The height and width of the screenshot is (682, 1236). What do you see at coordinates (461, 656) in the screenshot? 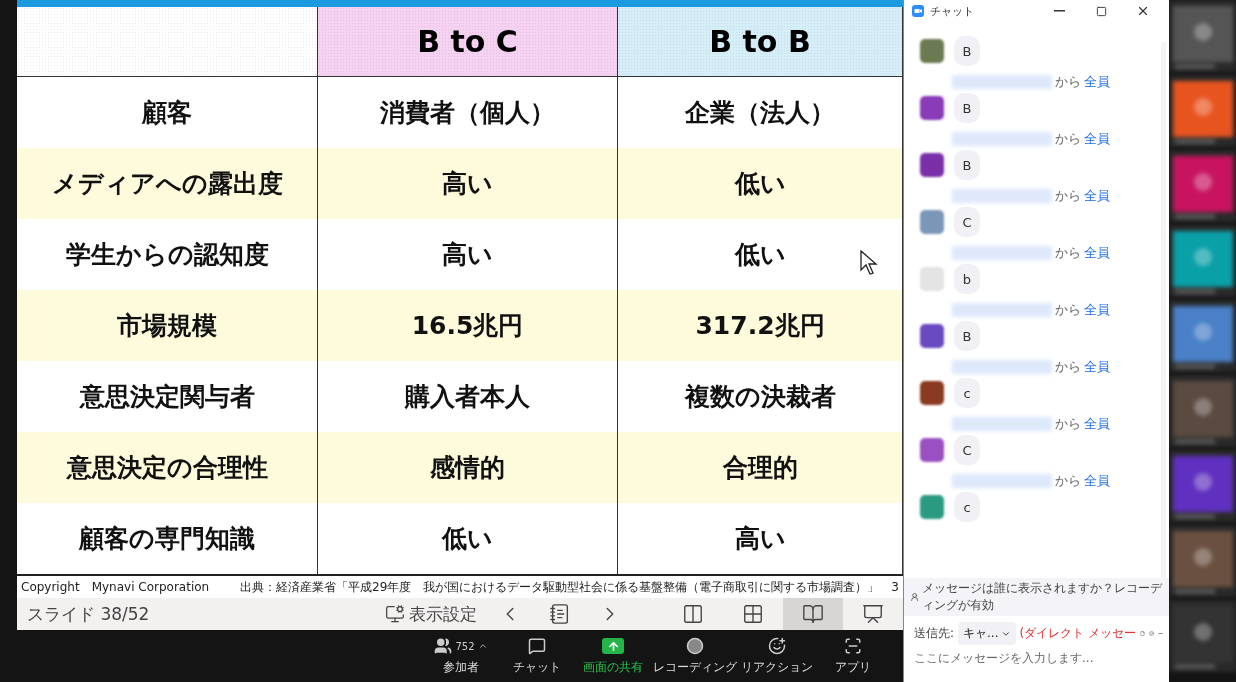
I see `toolbar-button: 752 参加者` at bounding box center [461, 656].